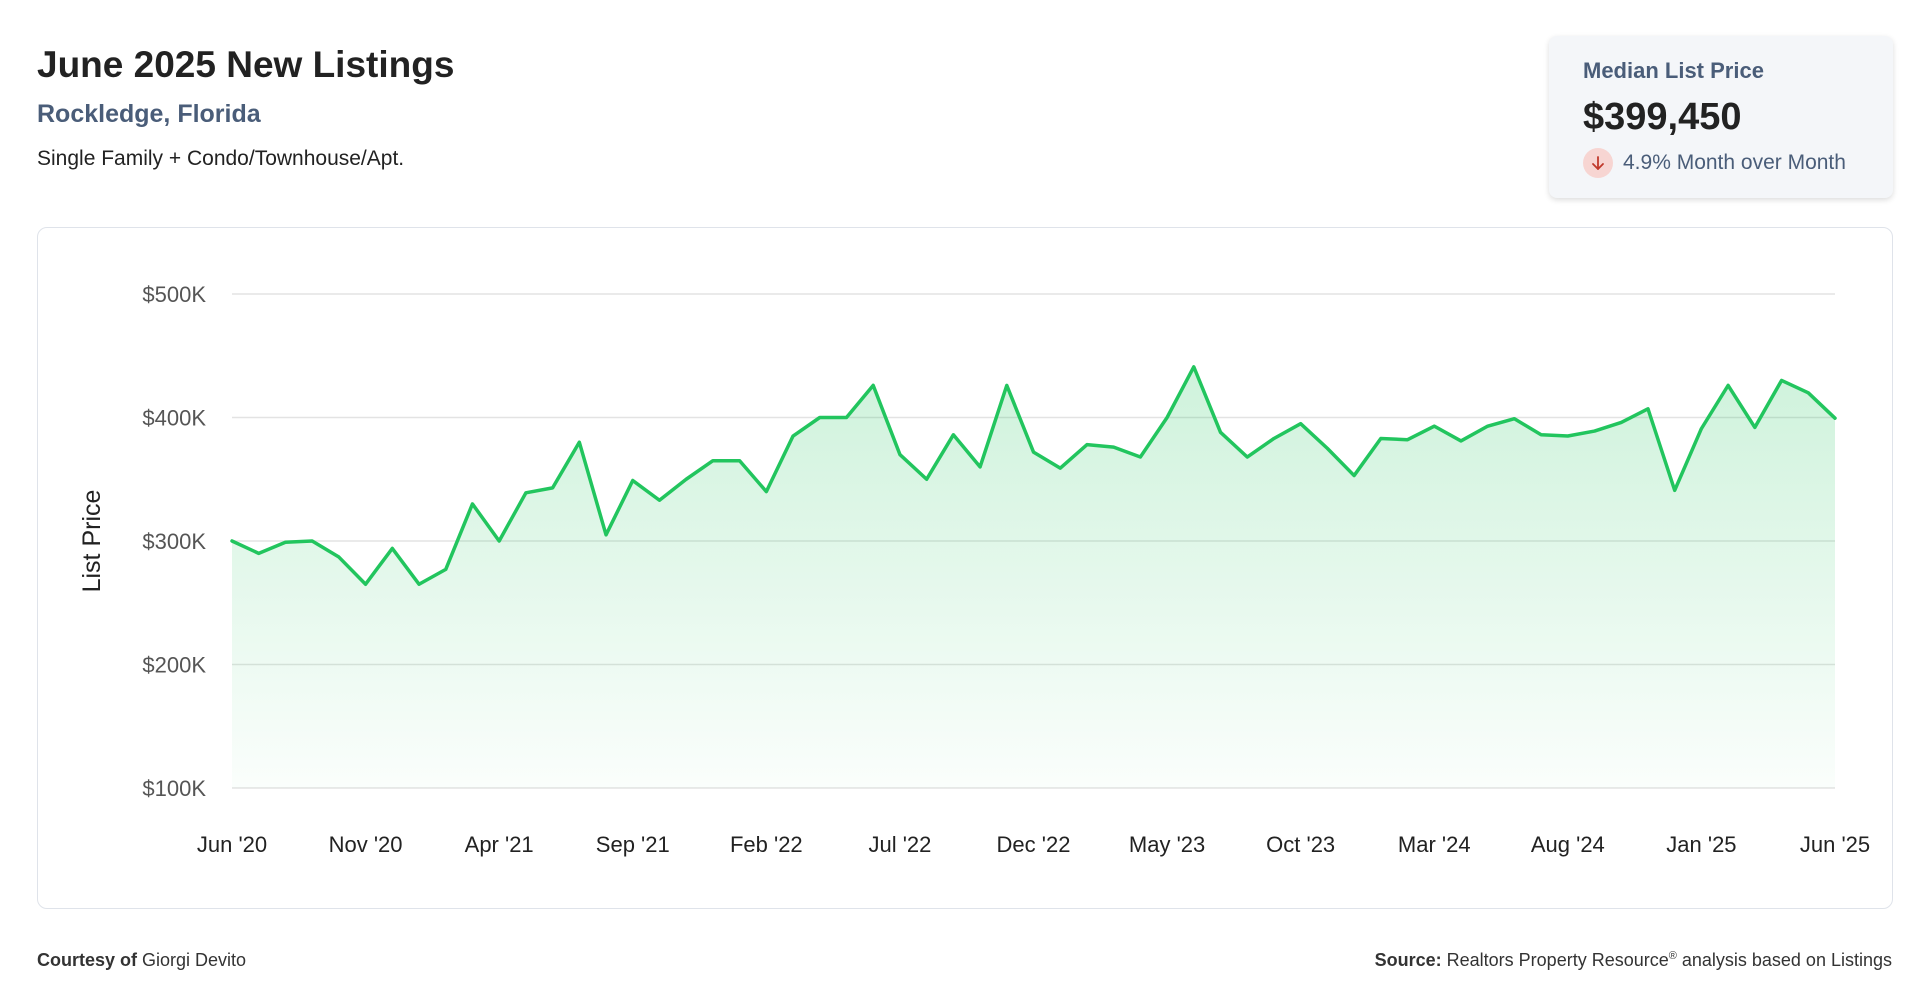 This screenshot has height=1008, width=1920. I want to click on y-tick-label: $500K, so click(174, 294).